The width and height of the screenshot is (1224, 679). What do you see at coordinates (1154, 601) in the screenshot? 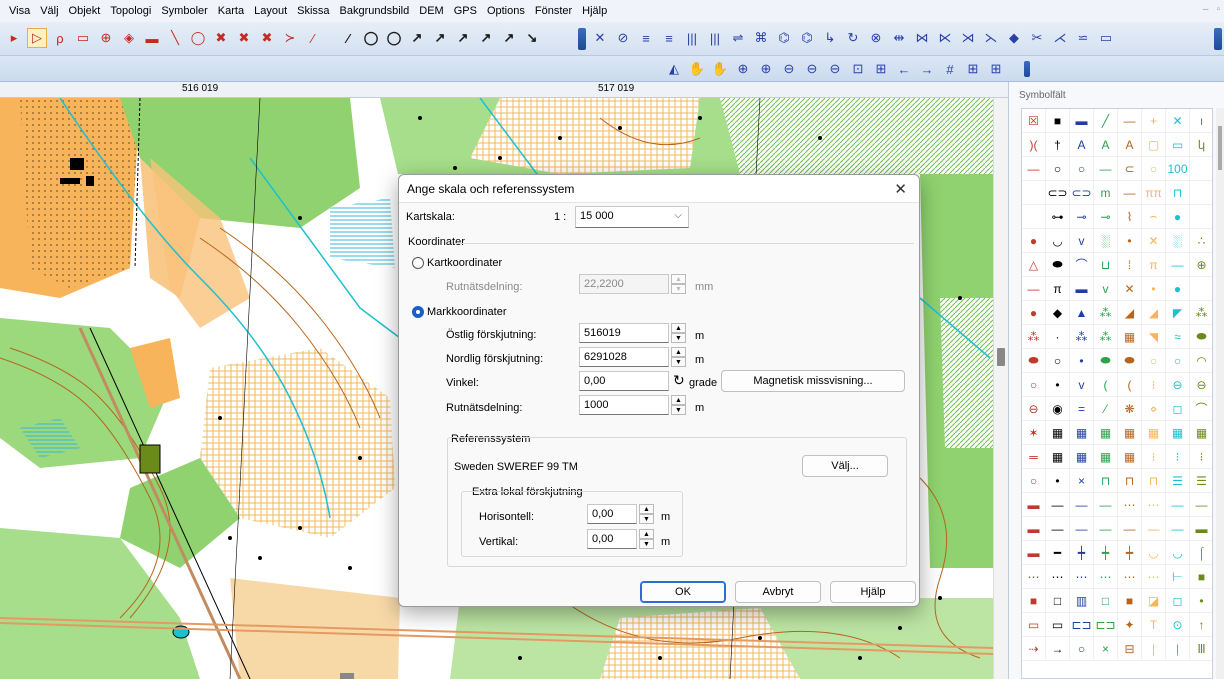
I see `symbol-165: ◪` at bounding box center [1154, 601].